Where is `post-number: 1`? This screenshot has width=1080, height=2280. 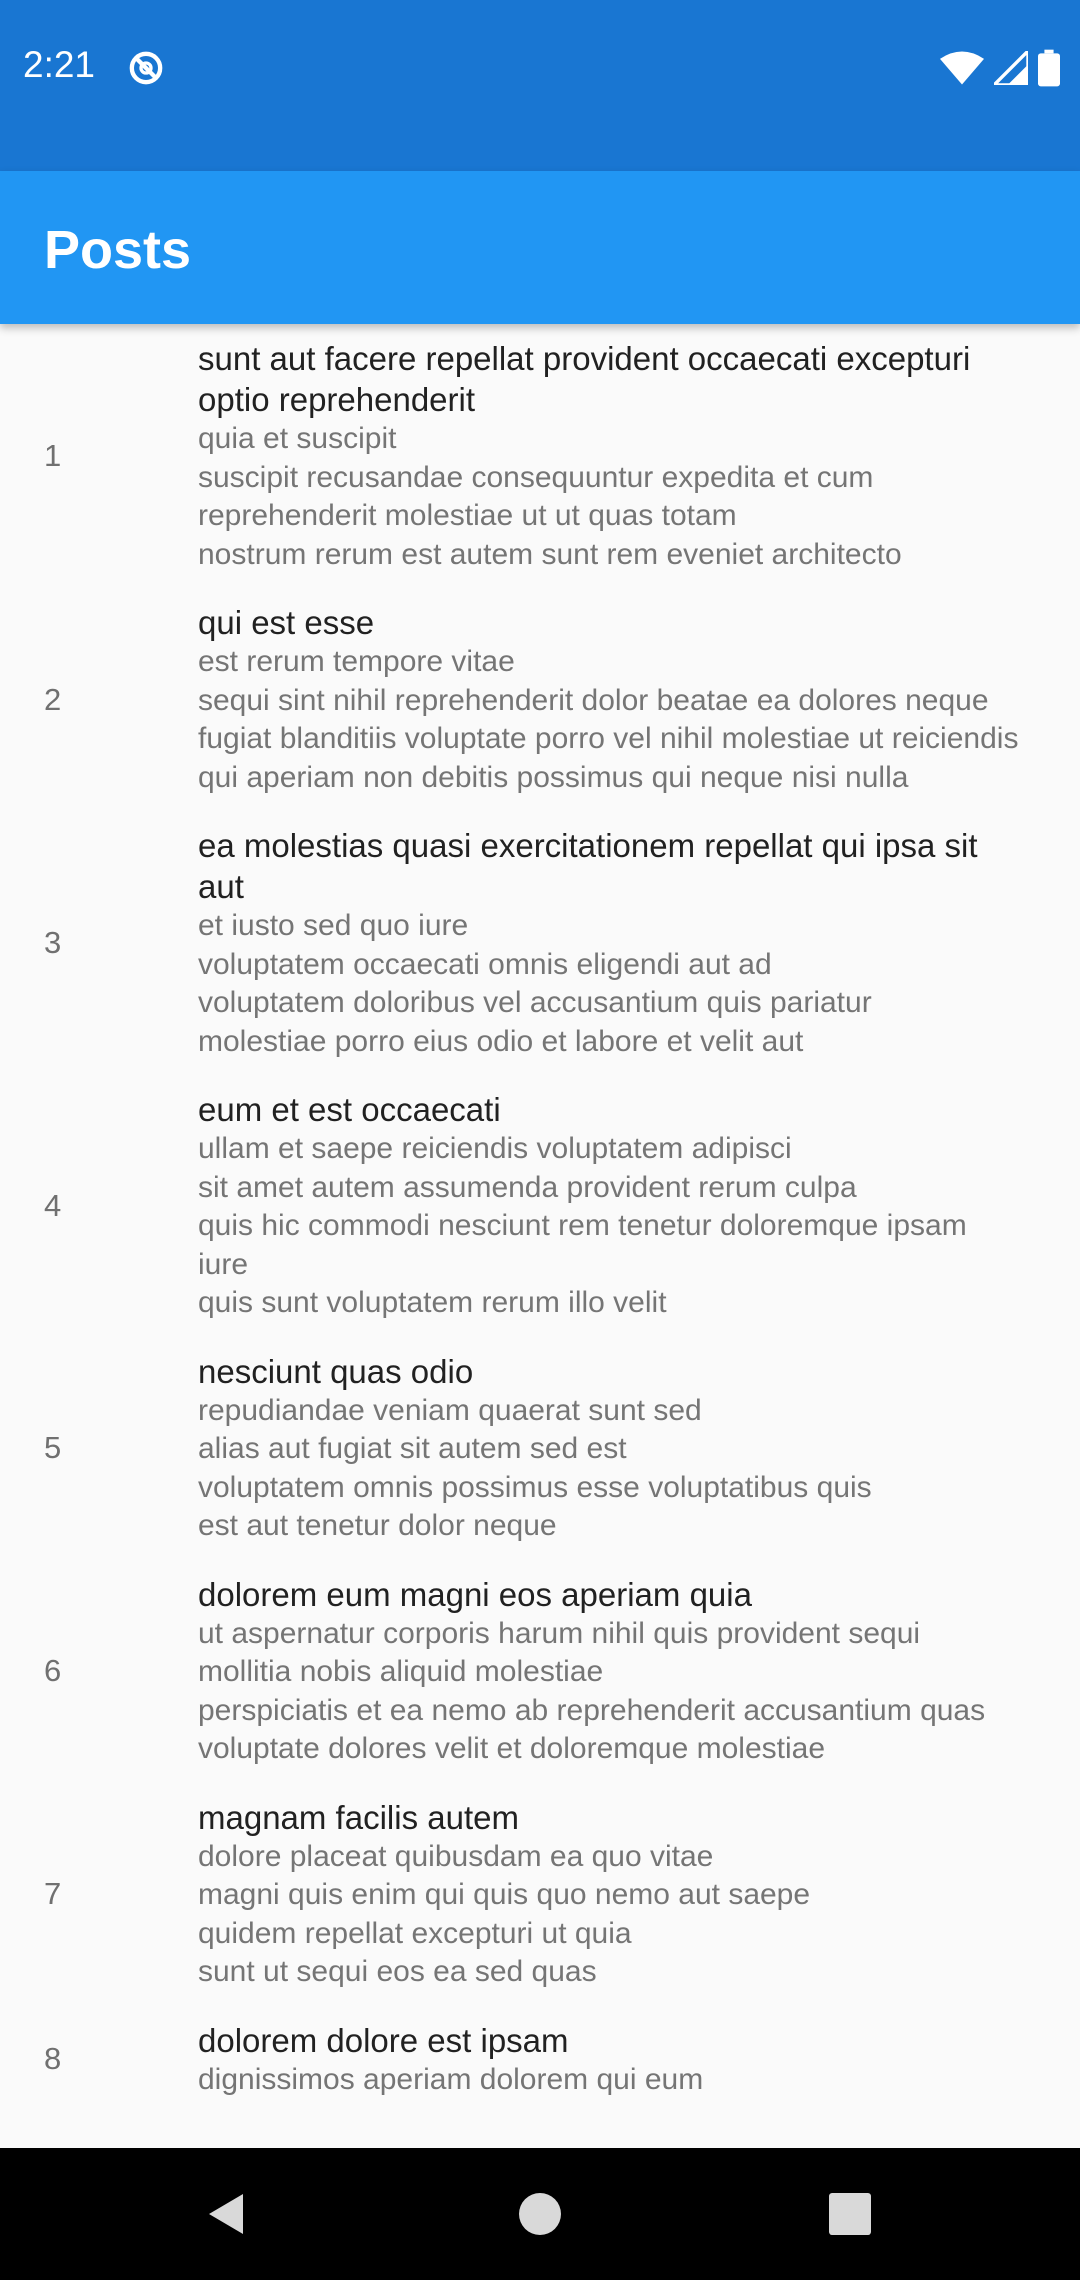 post-number: 1 is located at coordinates (53, 455).